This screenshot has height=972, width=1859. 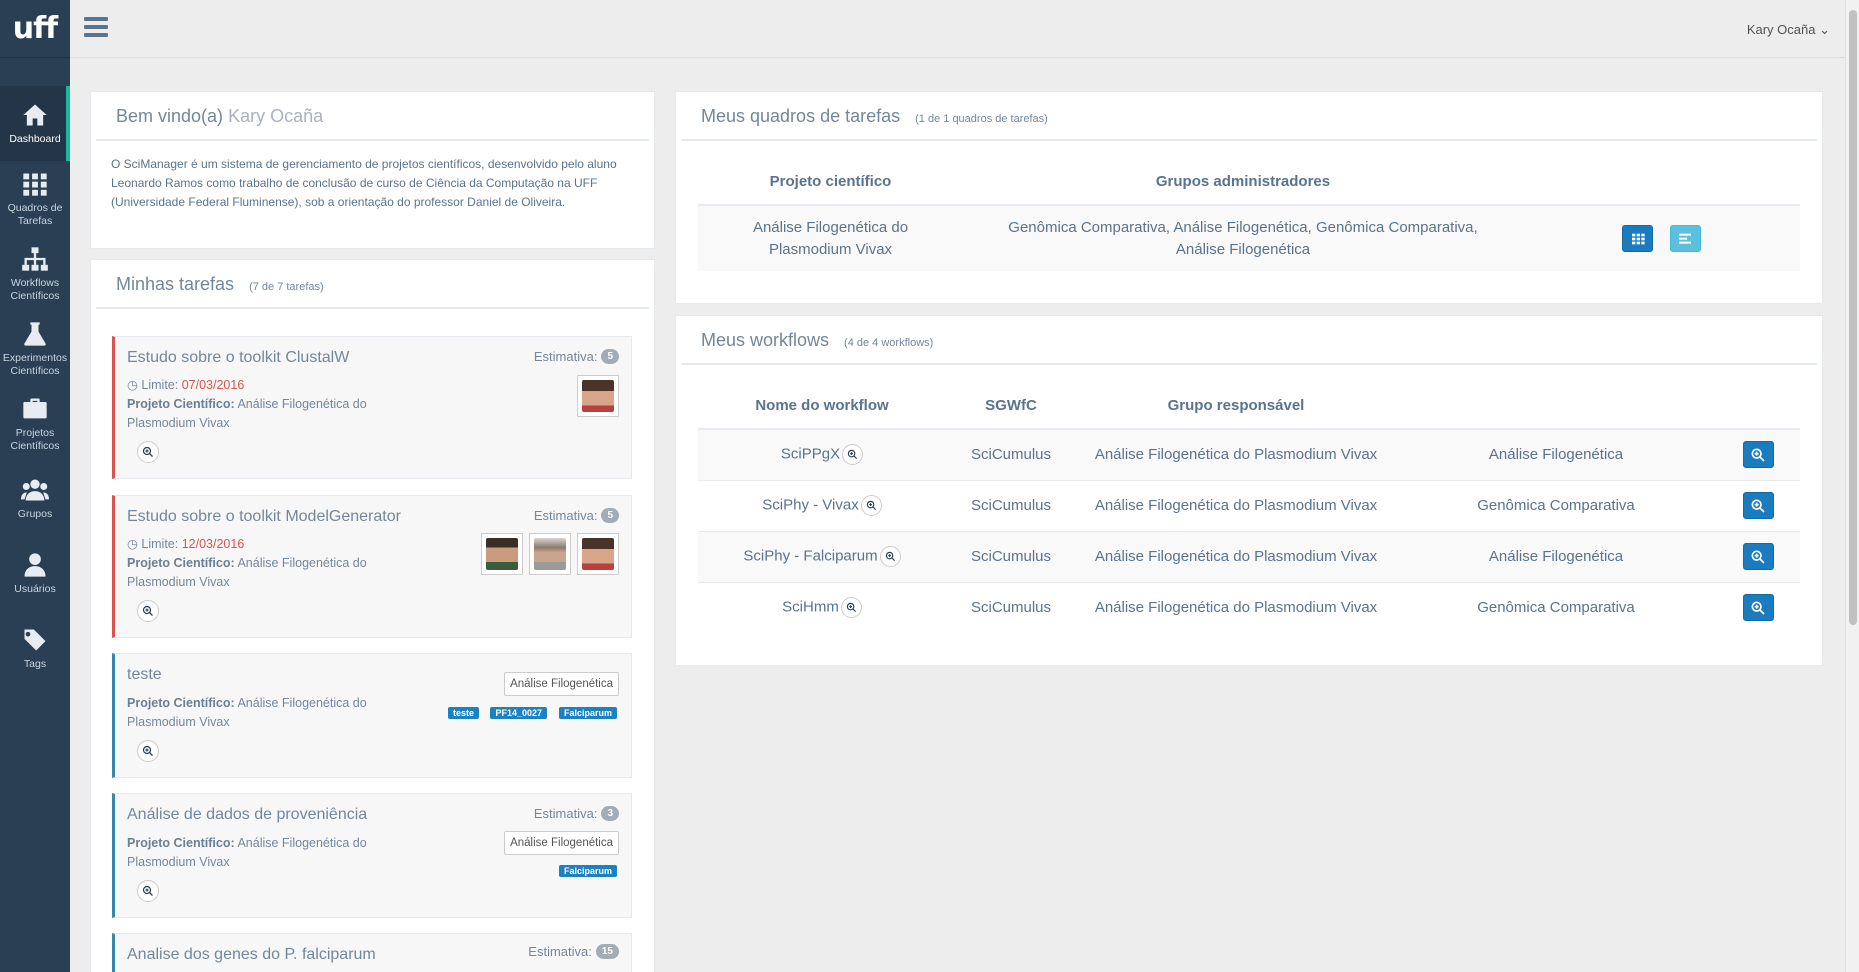 I want to click on sidebar-item-dashboard: Dashboard, so click(x=35, y=123).